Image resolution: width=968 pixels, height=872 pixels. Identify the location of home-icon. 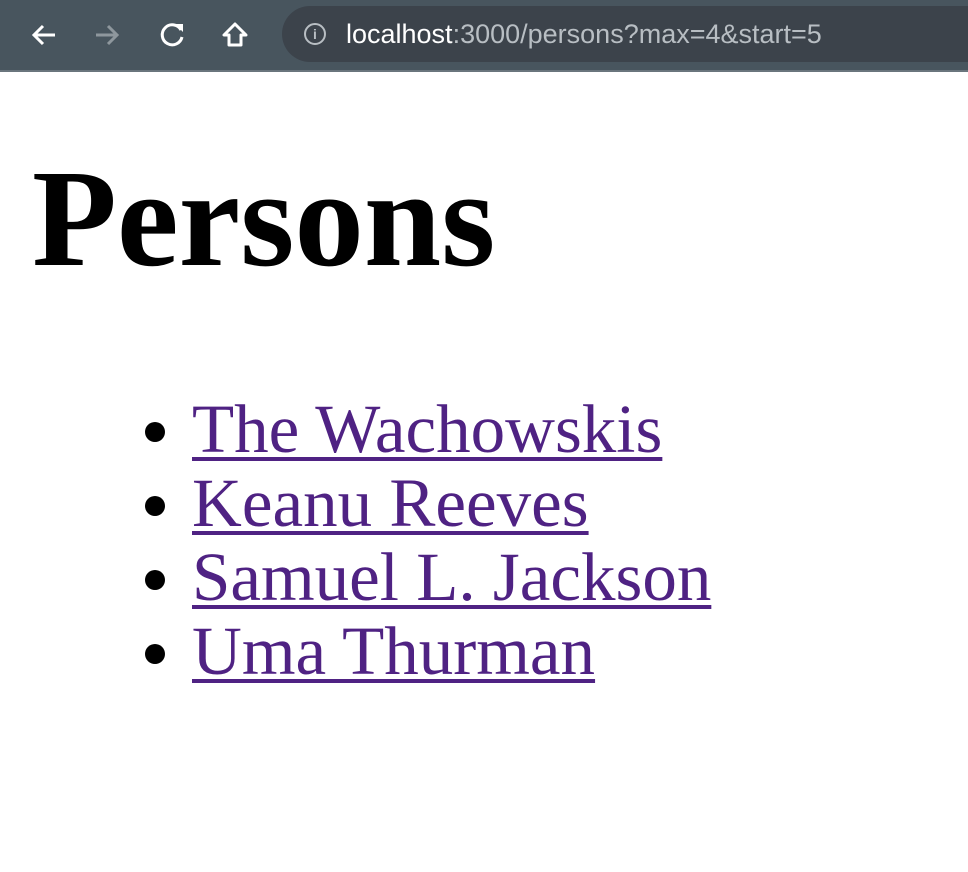
(235, 34).